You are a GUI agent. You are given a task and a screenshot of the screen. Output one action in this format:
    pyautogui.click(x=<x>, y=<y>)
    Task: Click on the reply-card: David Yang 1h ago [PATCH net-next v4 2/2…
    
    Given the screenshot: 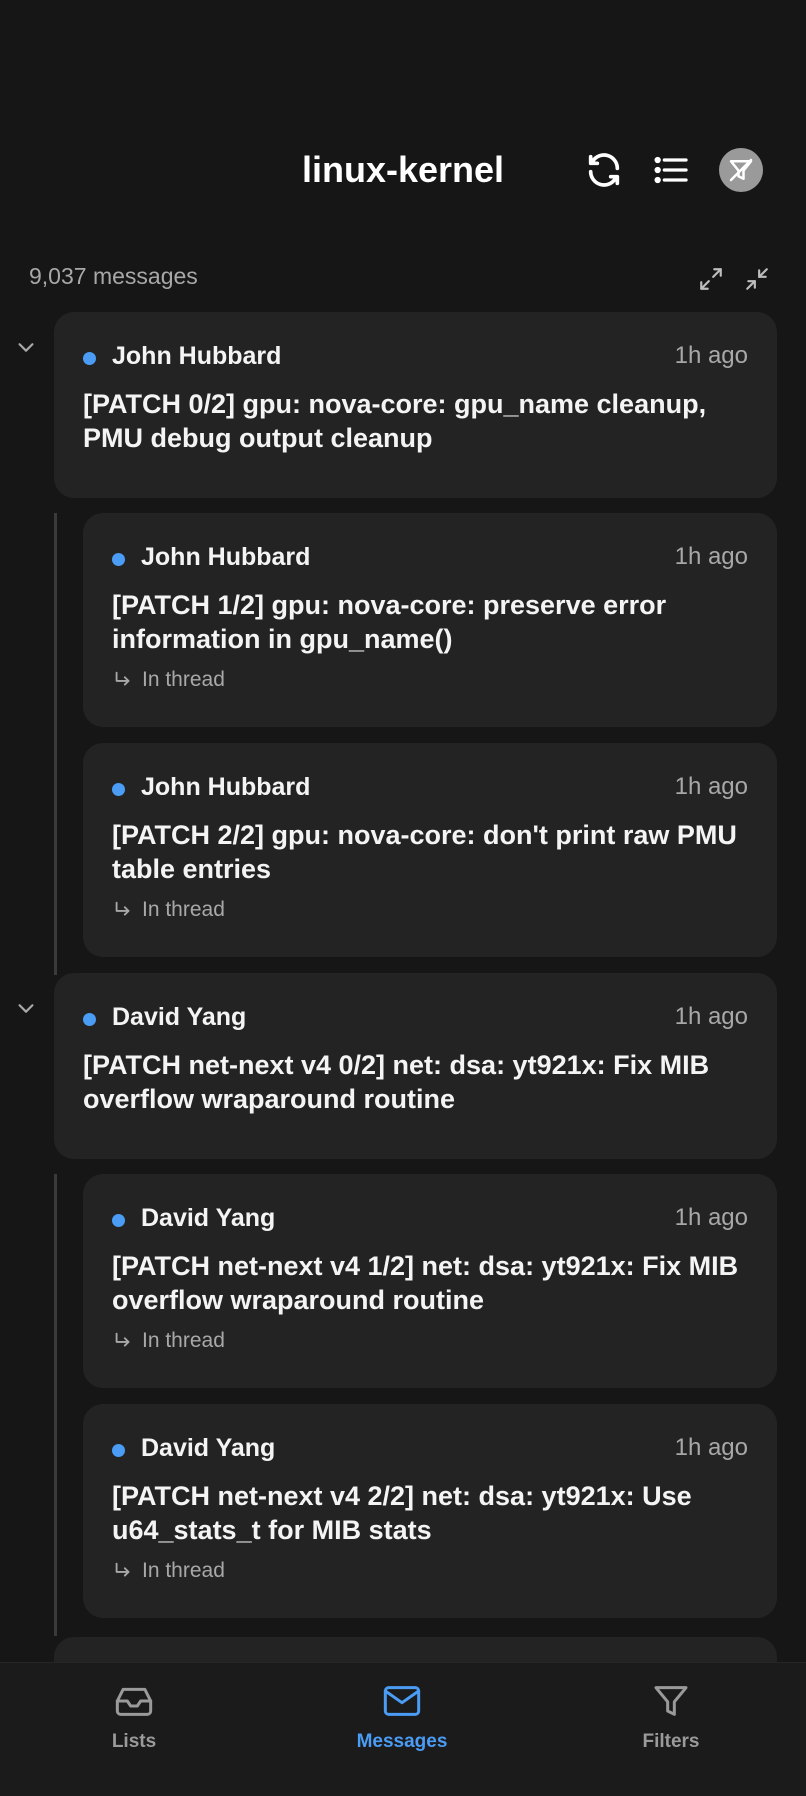 What is the action you would take?
    pyautogui.click(x=430, y=1511)
    